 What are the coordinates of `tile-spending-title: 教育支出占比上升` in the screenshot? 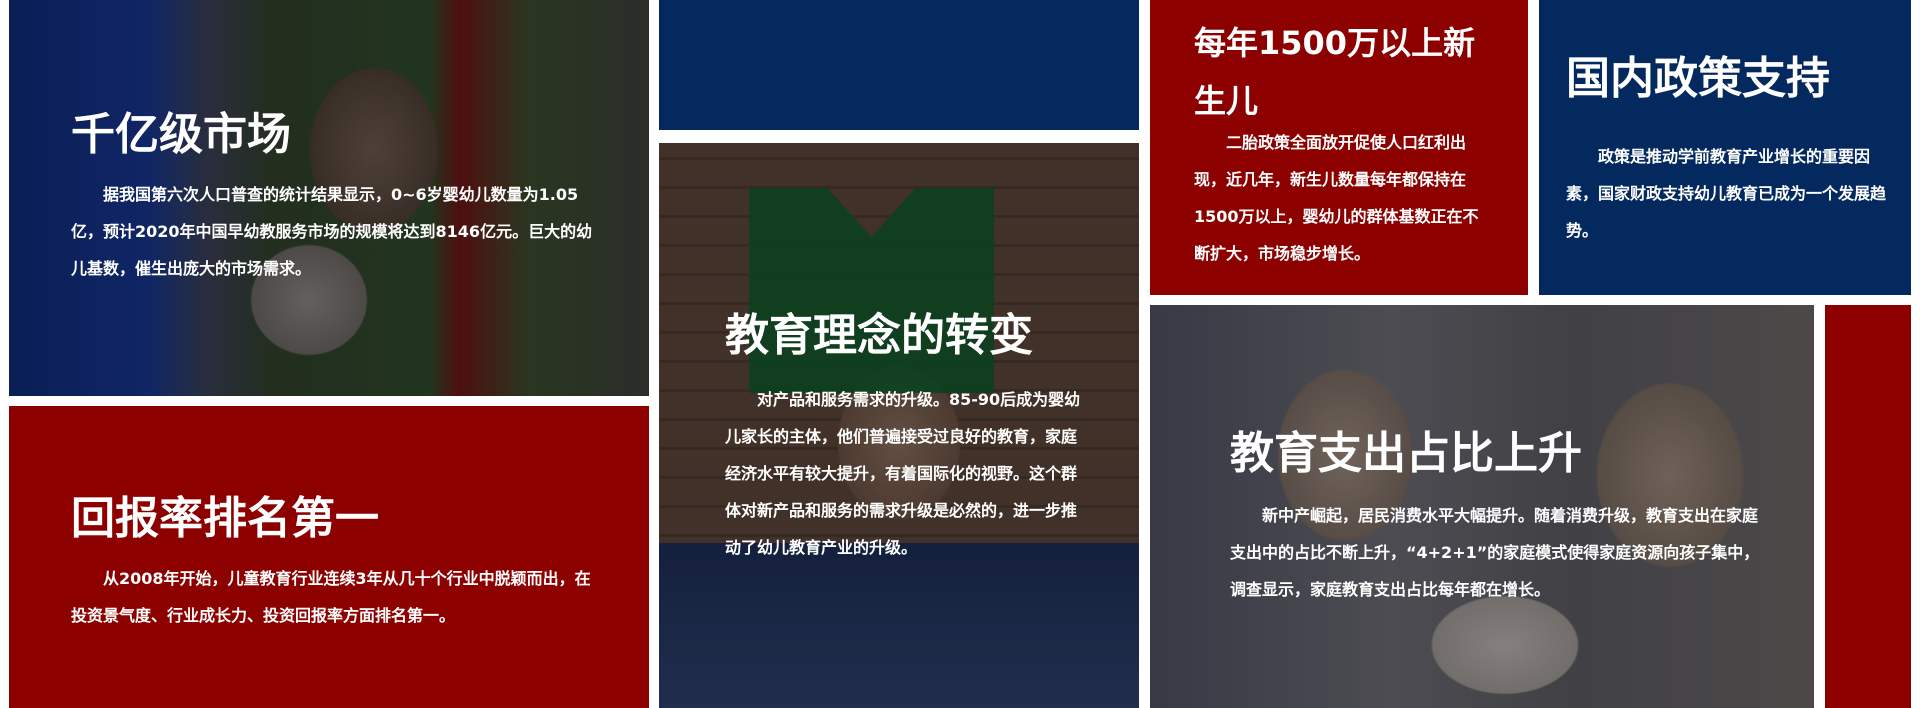 It's located at (1406, 453).